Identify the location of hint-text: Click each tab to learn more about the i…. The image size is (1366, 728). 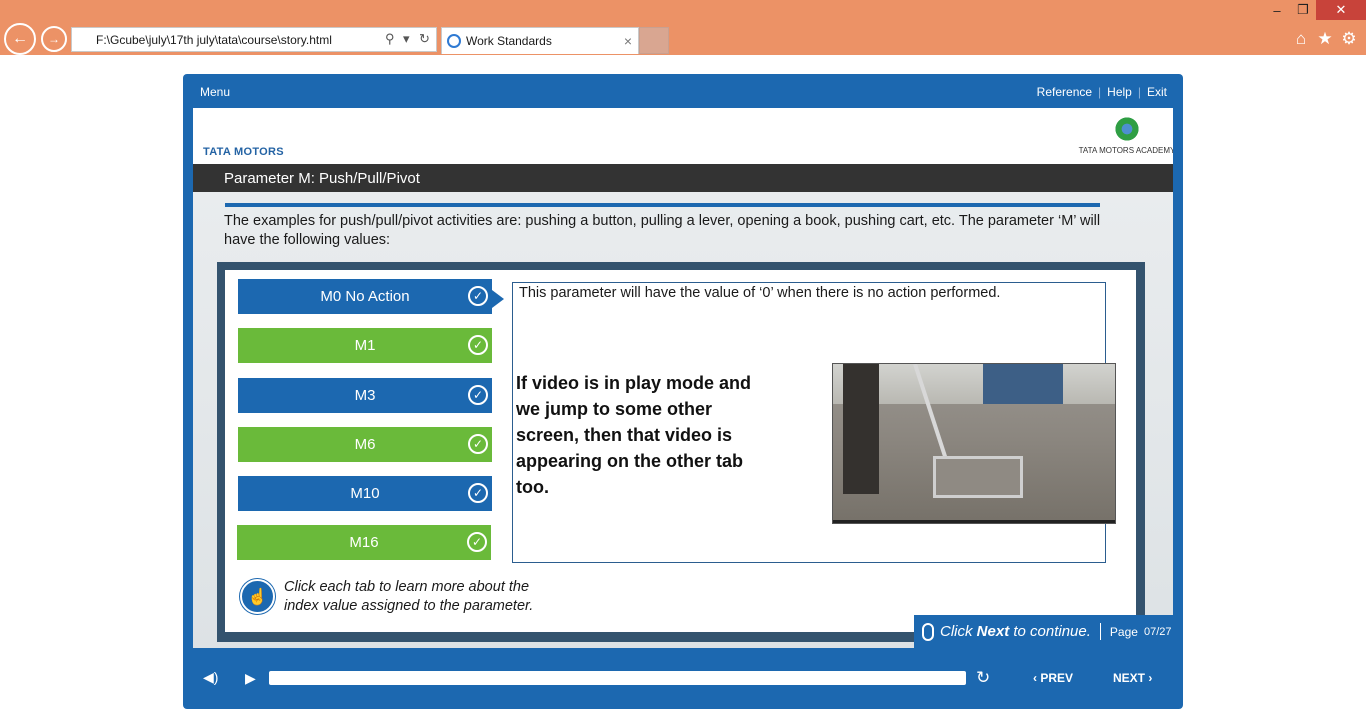
(409, 596).